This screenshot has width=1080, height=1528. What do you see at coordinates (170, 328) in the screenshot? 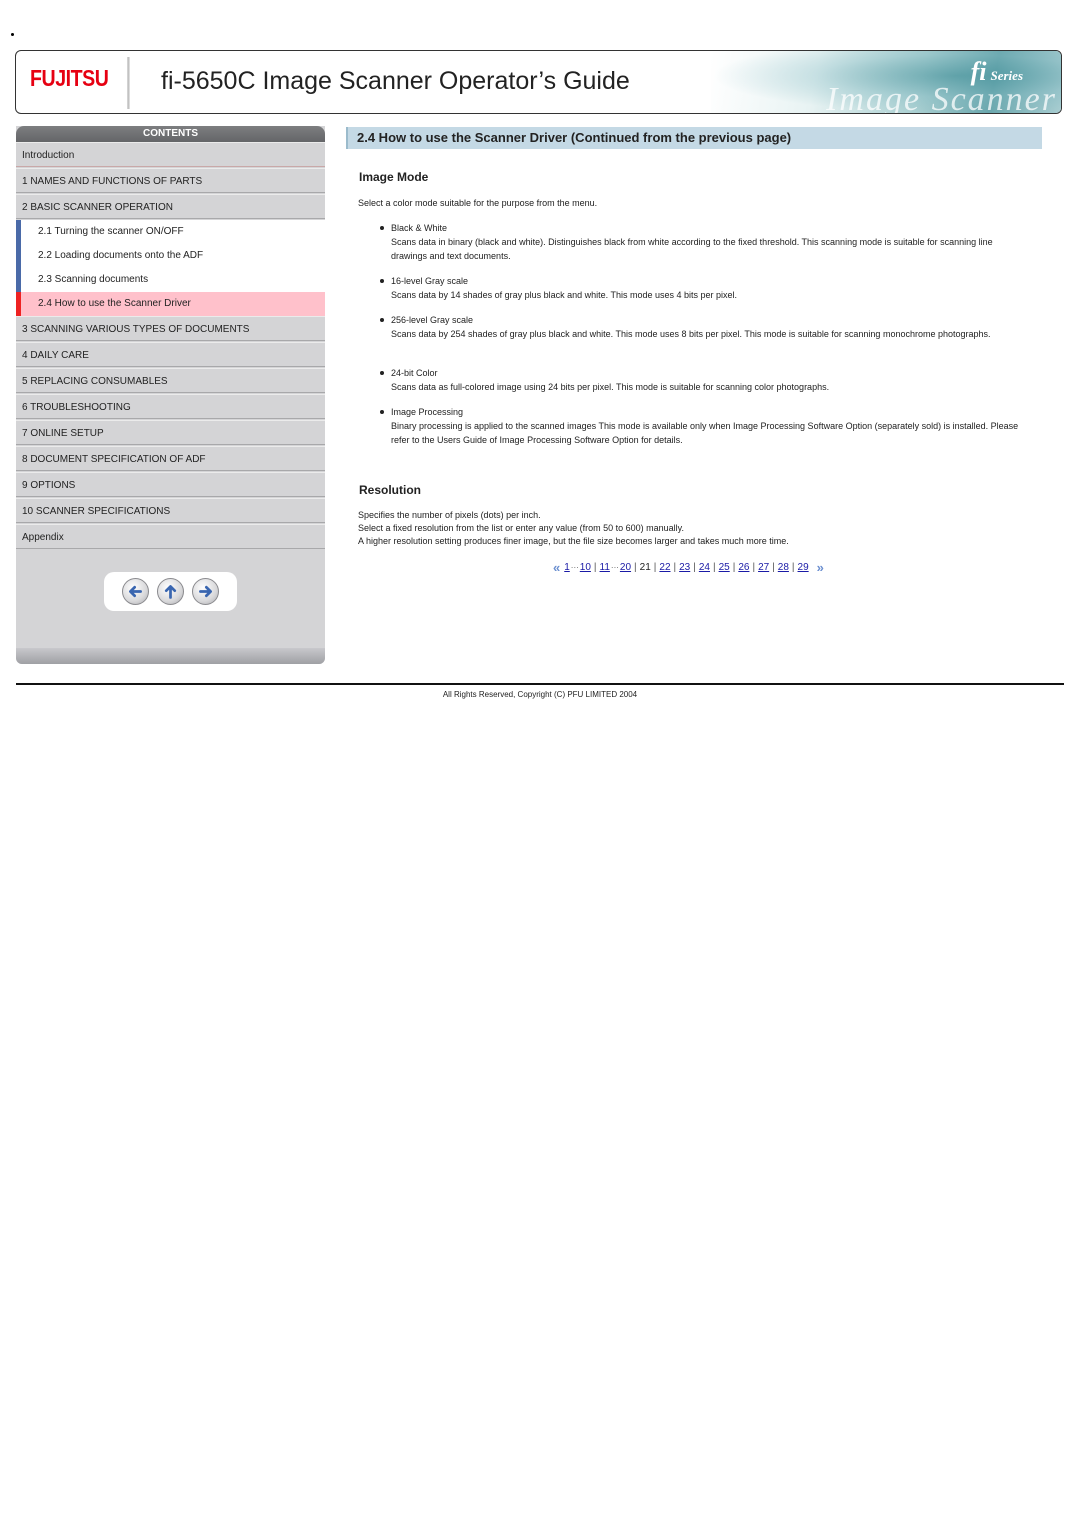
I see `sidebar-item-scanning-various: 3 SCANNING VARIOUS TYPES OF DOCUMENTS` at bounding box center [170, 328].